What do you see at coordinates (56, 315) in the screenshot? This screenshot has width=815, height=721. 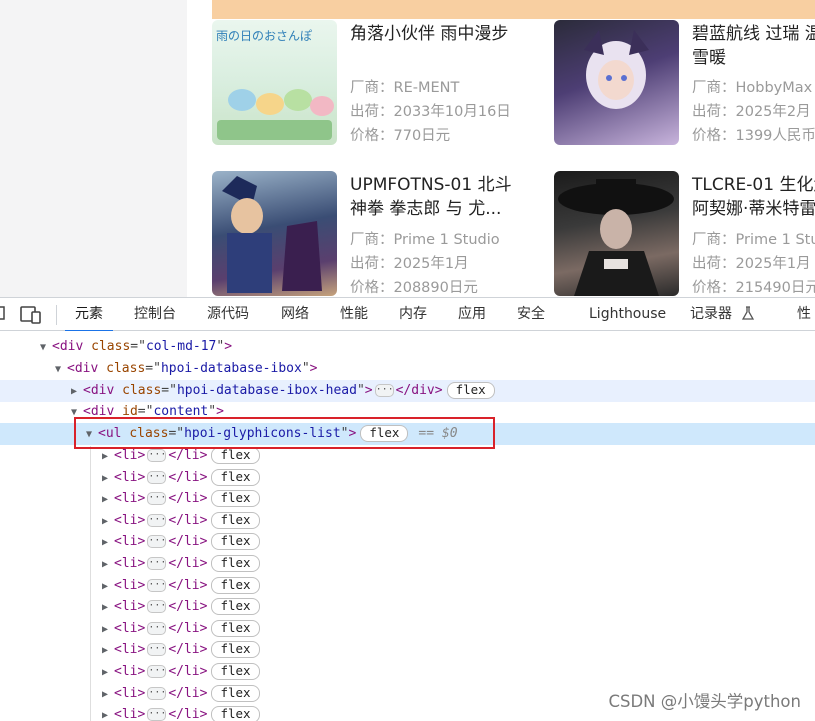 I see `tabbar-separator` at bounding box center [56, 315].